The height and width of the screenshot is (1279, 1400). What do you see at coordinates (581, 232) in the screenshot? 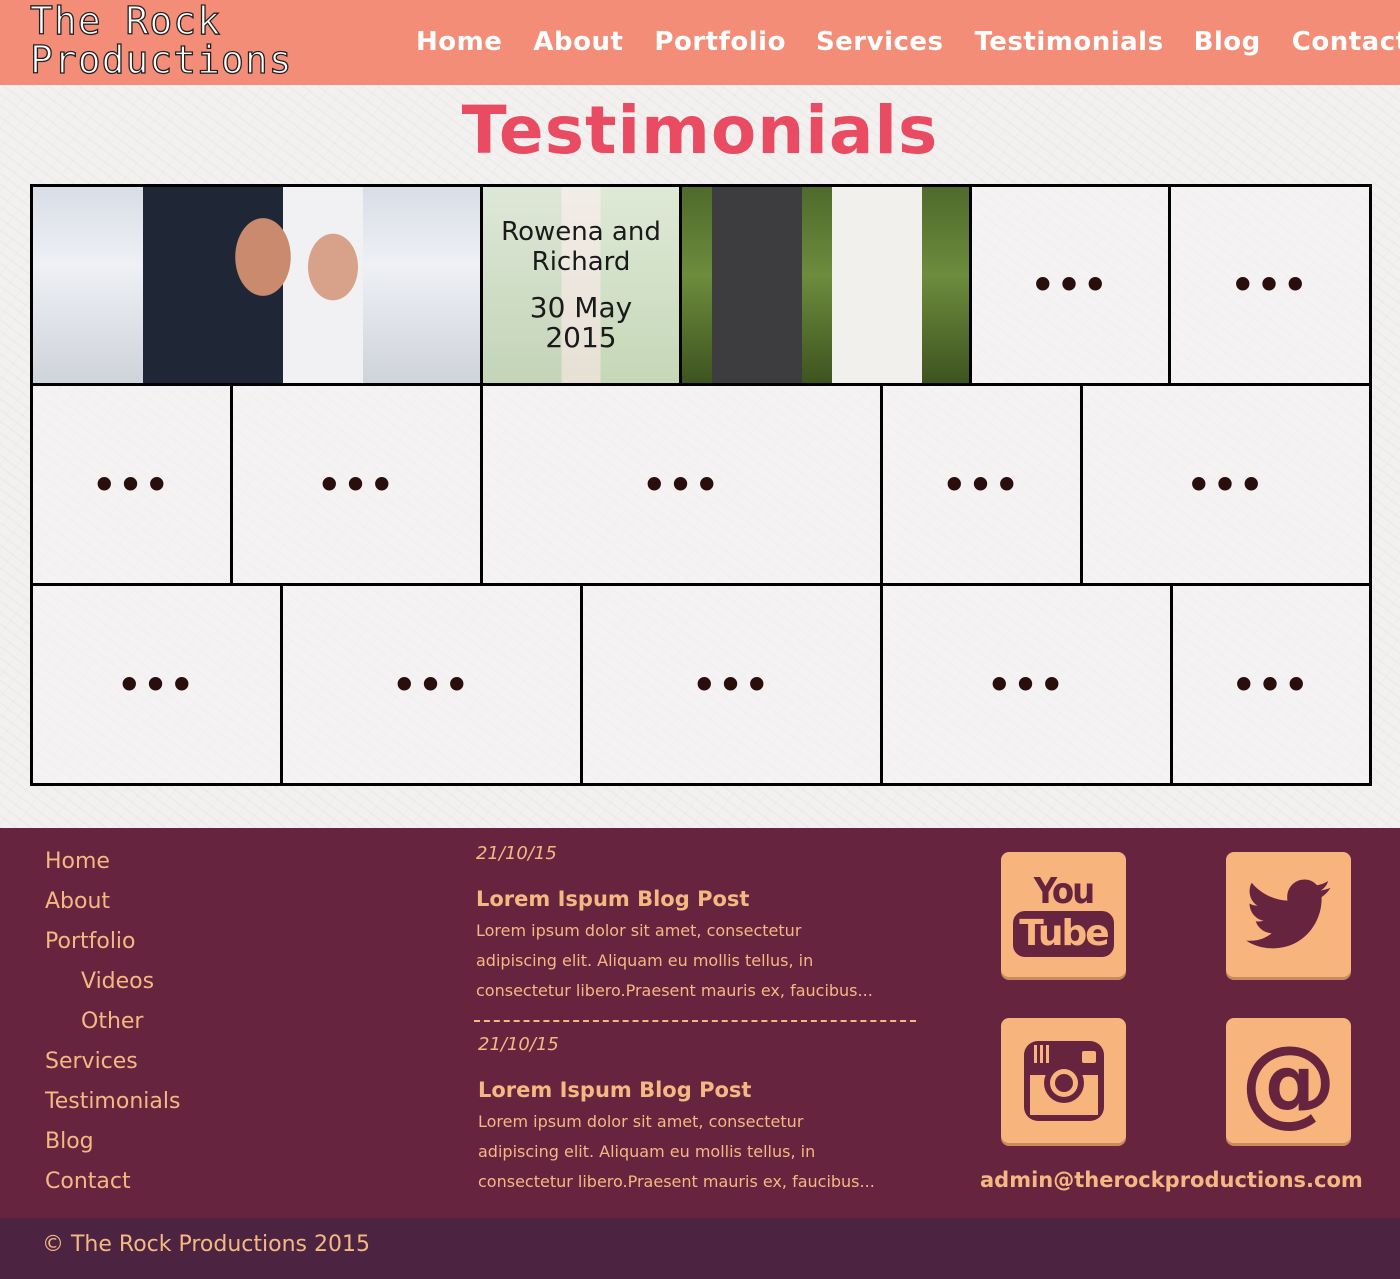
I see `testimonial-names-line-1: Rowena and` at bounding box center [581, 232].